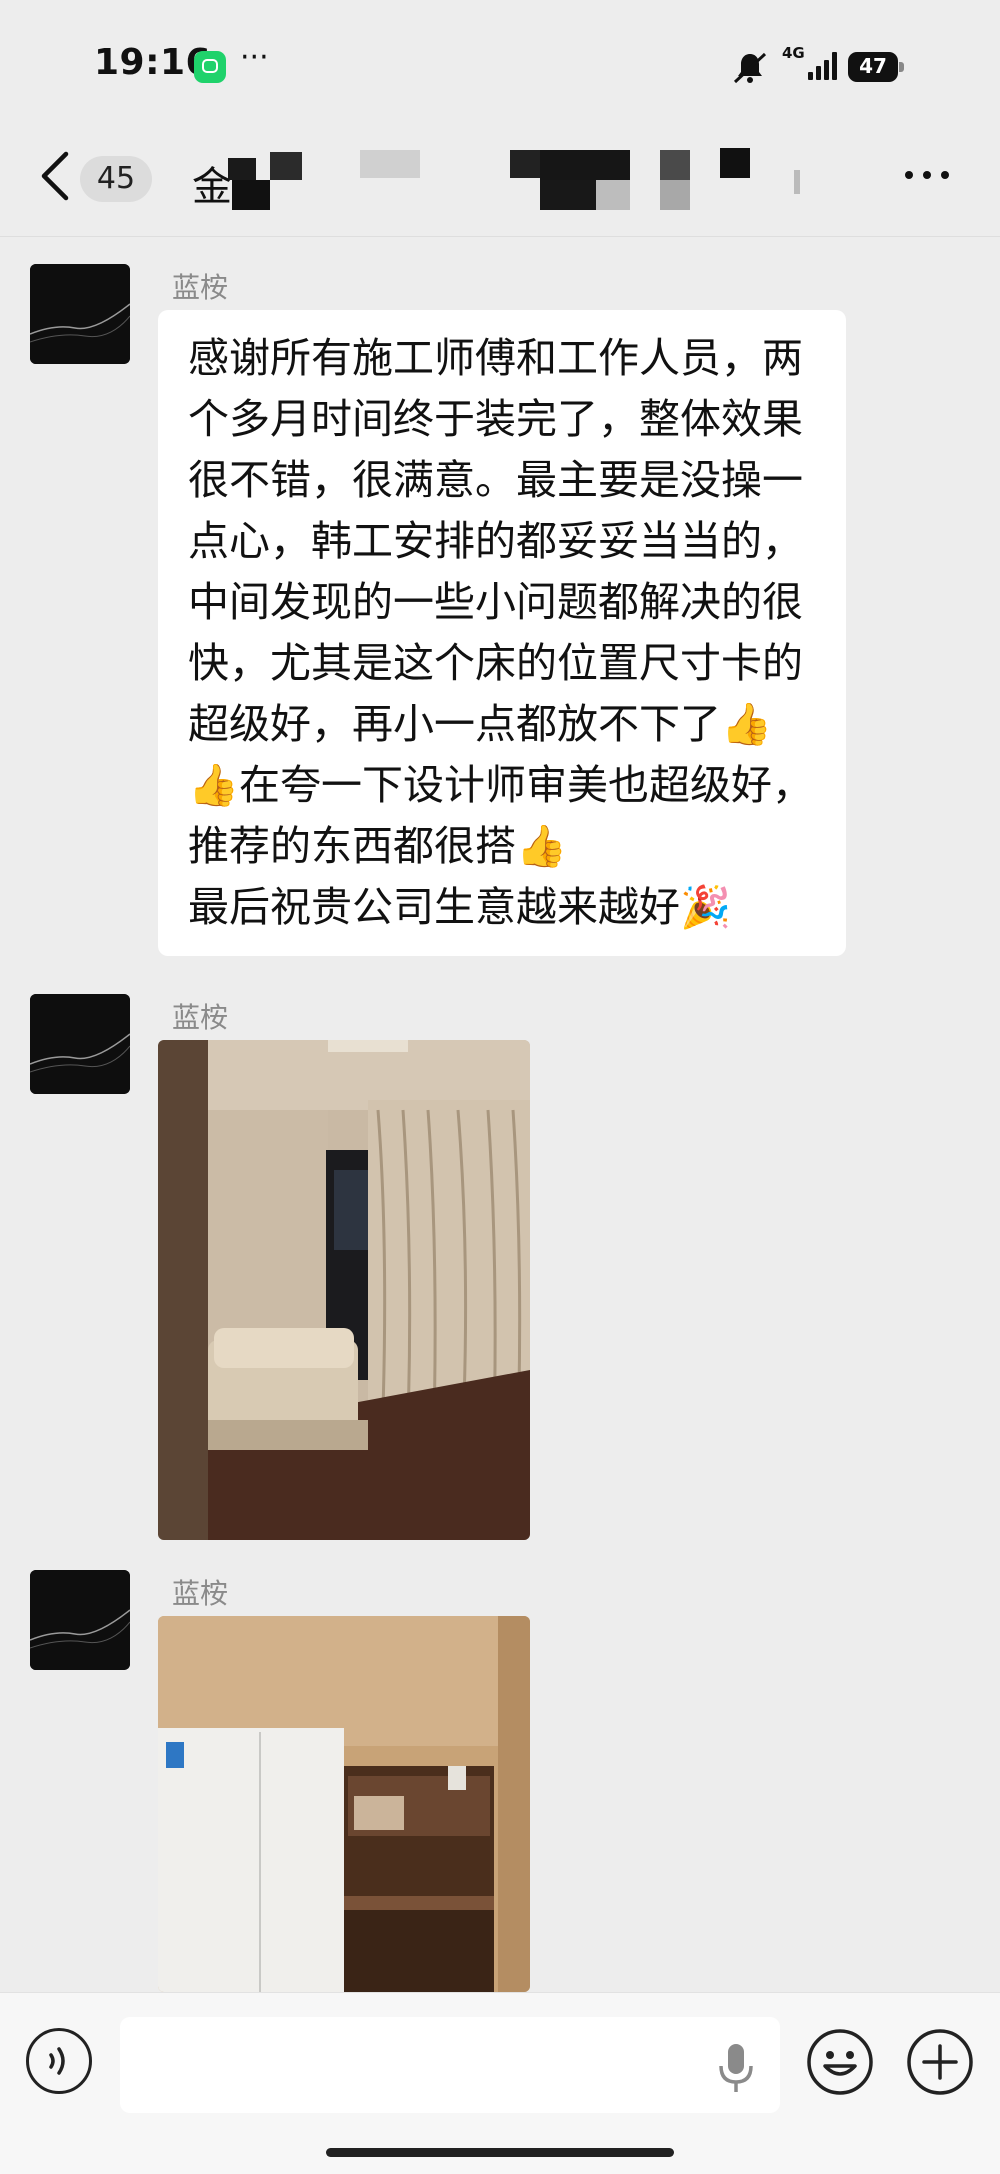  What do you see at coordinates (212, 187) in the screenshot?
I see `chat-title: 金` at bounding box center [212, 187].